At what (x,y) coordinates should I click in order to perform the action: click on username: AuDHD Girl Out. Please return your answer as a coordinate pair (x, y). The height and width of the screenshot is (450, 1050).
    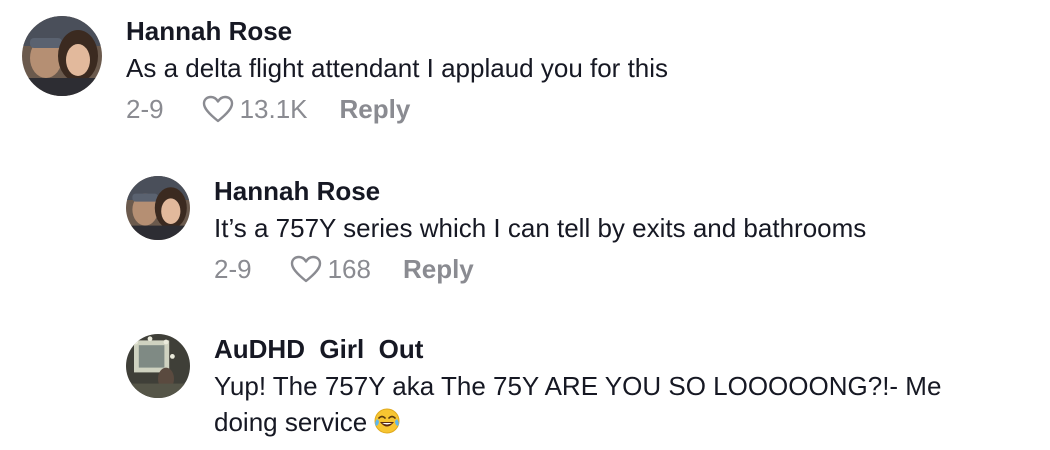
    Looking at the image, I should click on (577, 349).